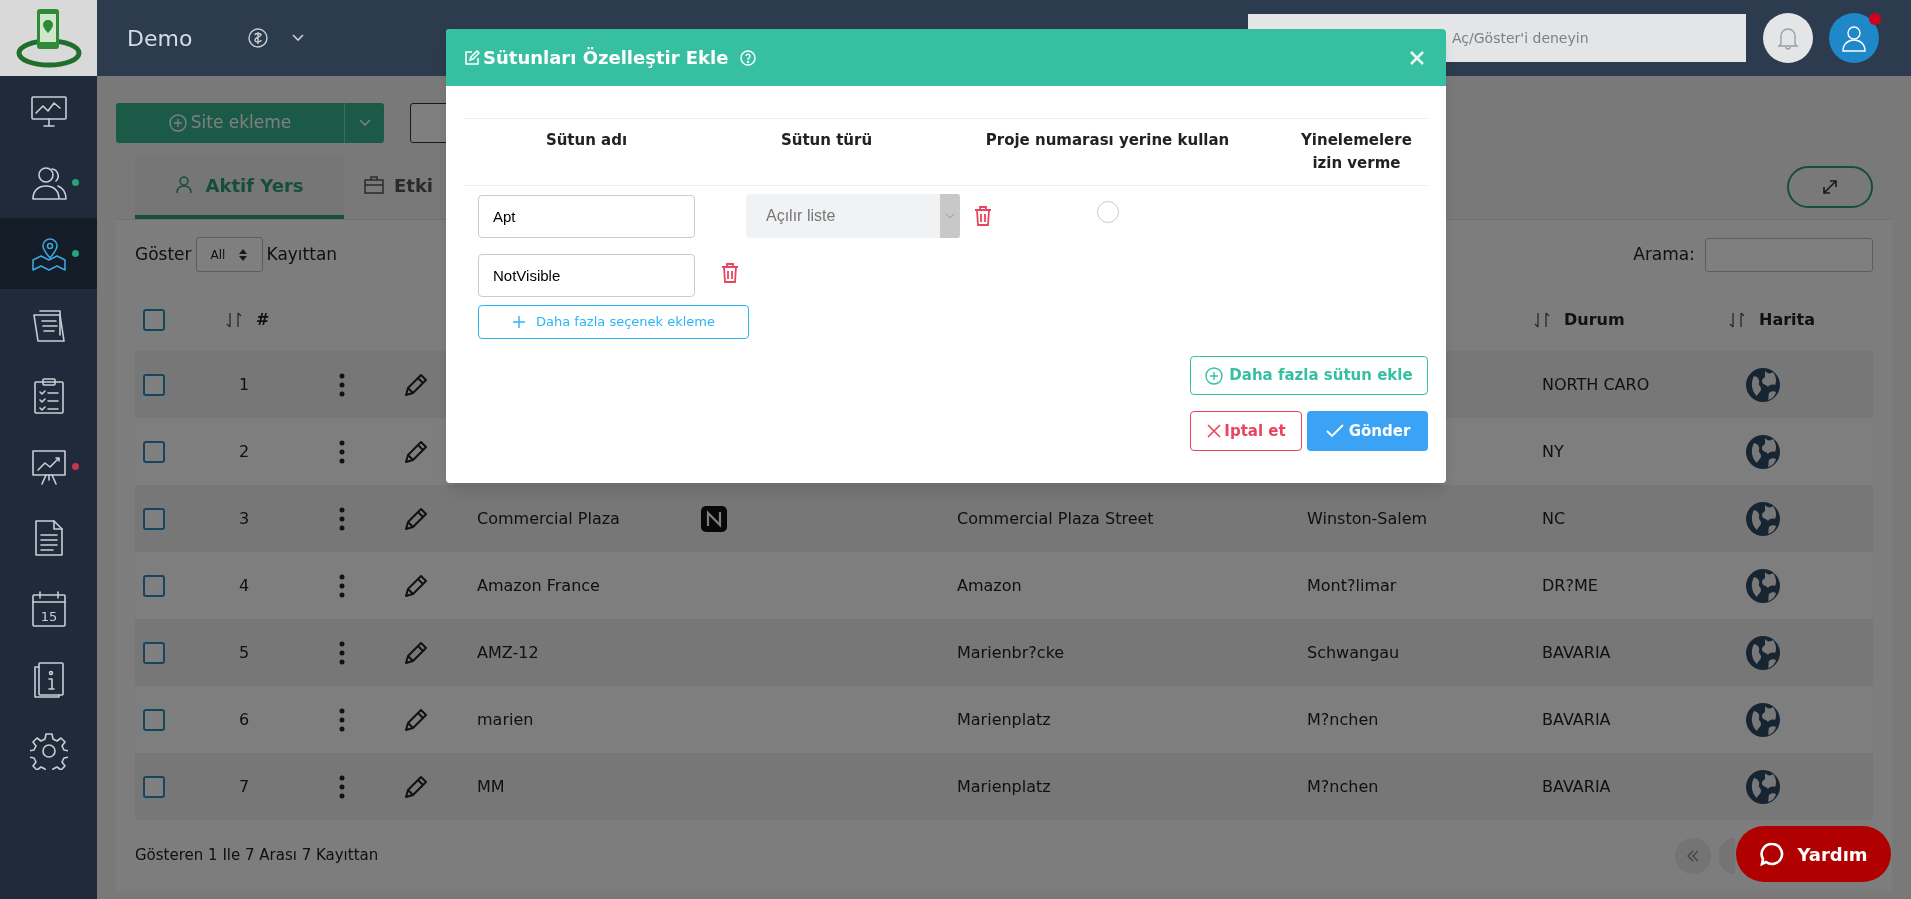 The height and width of the screenshot is (899, 1911). What do you see at coordinates (244, 719) in the screenshot?
I see `table-cell-text: 6` at bounding box center [244, 719].